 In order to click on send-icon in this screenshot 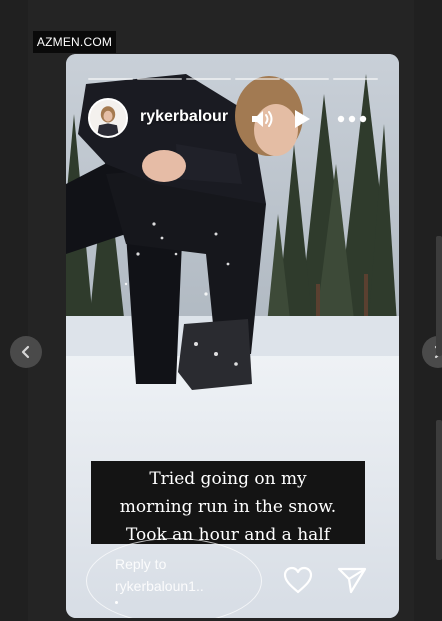, I will do `click(352, 580)`.